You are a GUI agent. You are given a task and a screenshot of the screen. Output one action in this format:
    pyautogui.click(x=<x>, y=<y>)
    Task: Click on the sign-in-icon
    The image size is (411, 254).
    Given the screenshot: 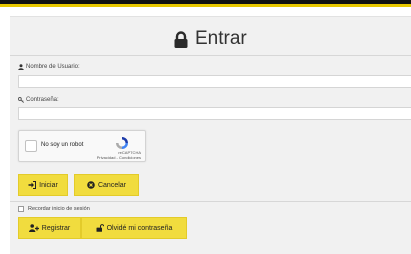 What is the action you would take?
    pyautogui.click(x=32, y=185)
    